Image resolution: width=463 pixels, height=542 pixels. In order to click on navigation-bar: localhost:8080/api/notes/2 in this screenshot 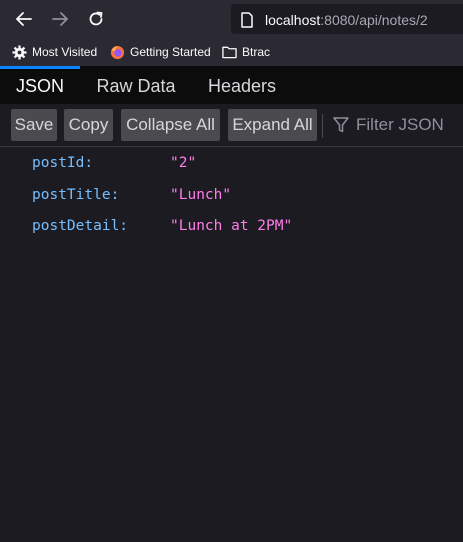, I will do `click(231, 19)`.